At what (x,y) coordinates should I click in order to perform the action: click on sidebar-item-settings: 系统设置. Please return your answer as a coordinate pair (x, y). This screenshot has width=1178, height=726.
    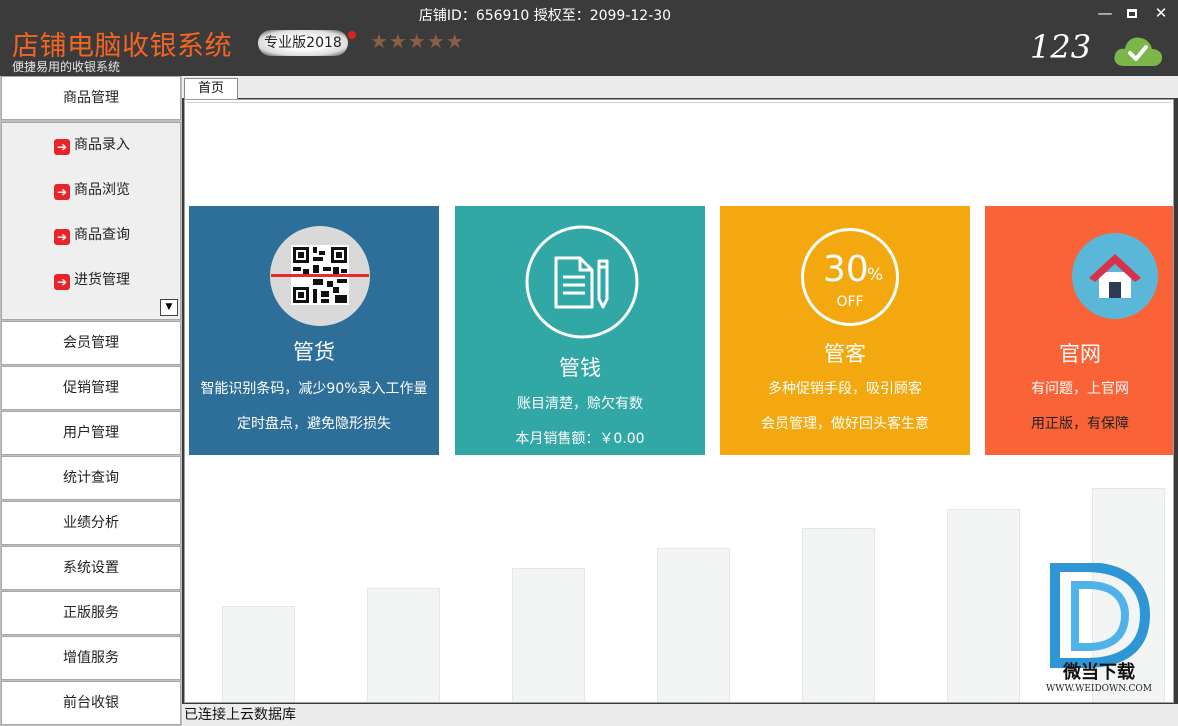
    Looking at the image, I should click on (91, 568).